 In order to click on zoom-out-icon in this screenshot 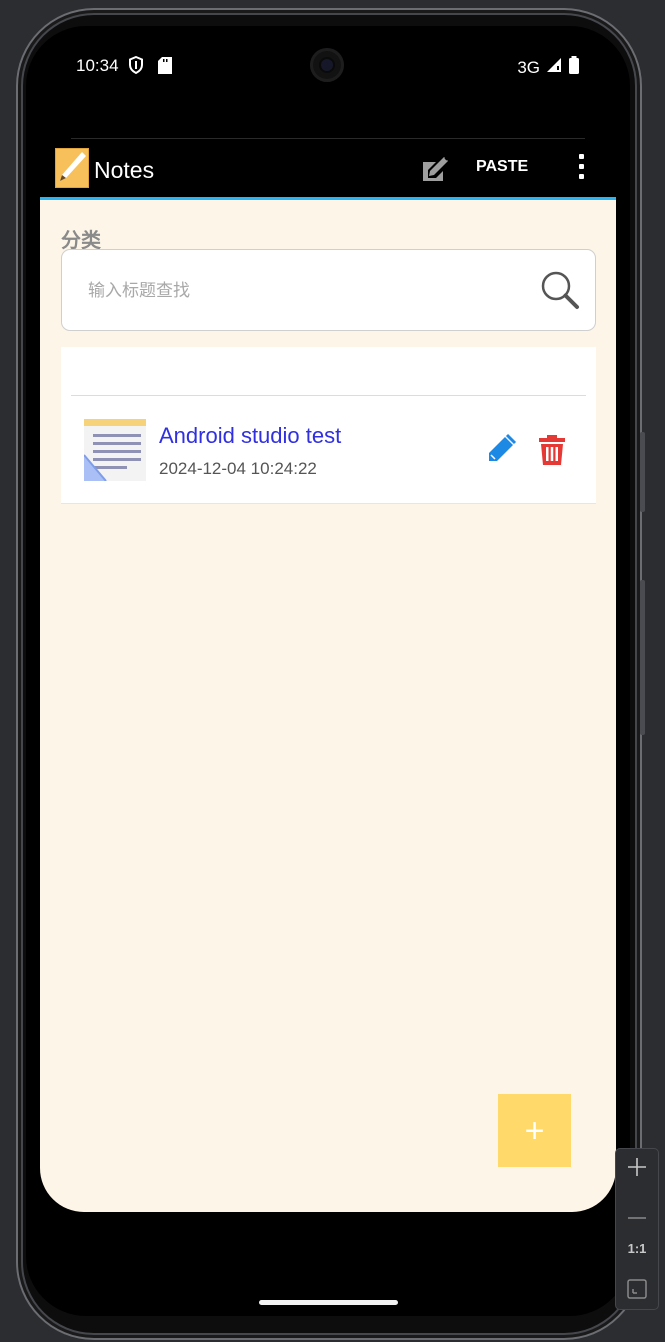, I will do `click(637, 1216)`.